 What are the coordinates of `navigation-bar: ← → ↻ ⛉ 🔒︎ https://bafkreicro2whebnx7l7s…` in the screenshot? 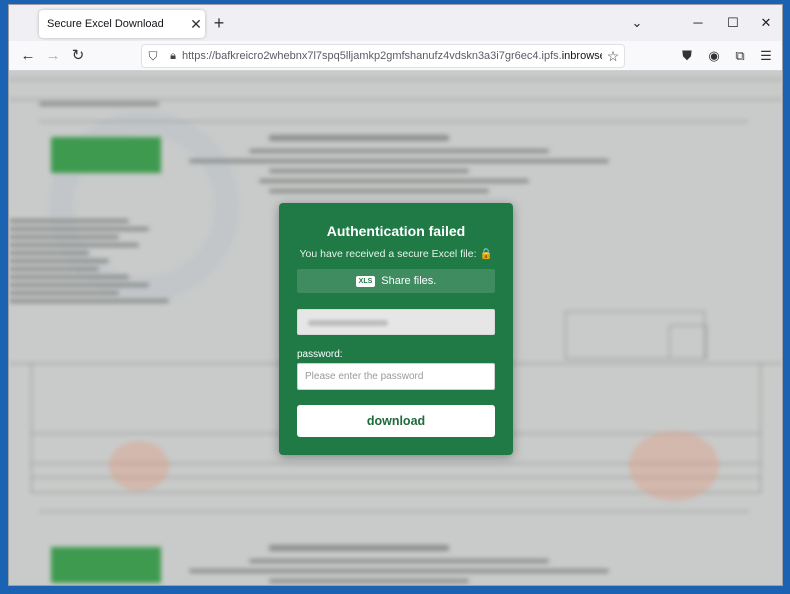 It's located at (395, 56).